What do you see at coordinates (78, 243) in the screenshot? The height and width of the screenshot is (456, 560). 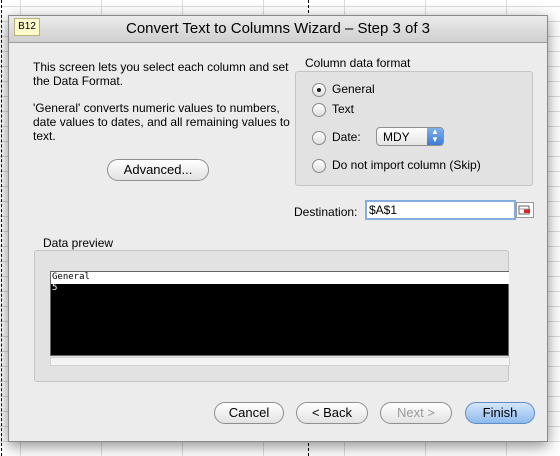 I see `data-preview-label: Data preview` at bounding box center [78, 243].